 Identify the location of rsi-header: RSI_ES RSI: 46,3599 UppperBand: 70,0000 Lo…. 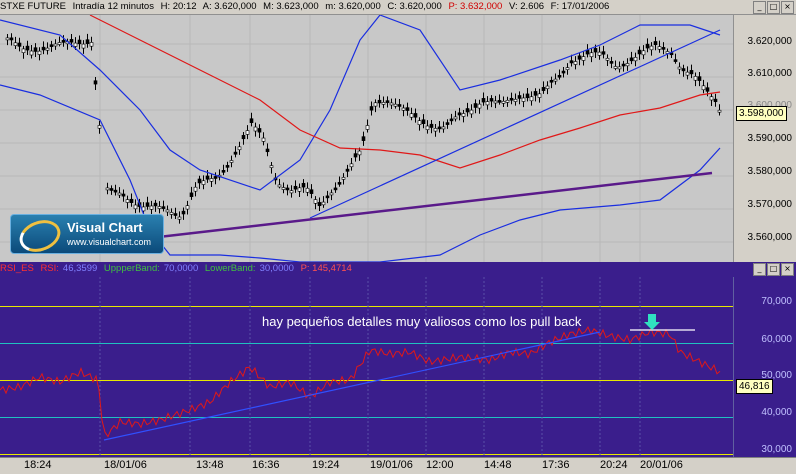
(398, 269).